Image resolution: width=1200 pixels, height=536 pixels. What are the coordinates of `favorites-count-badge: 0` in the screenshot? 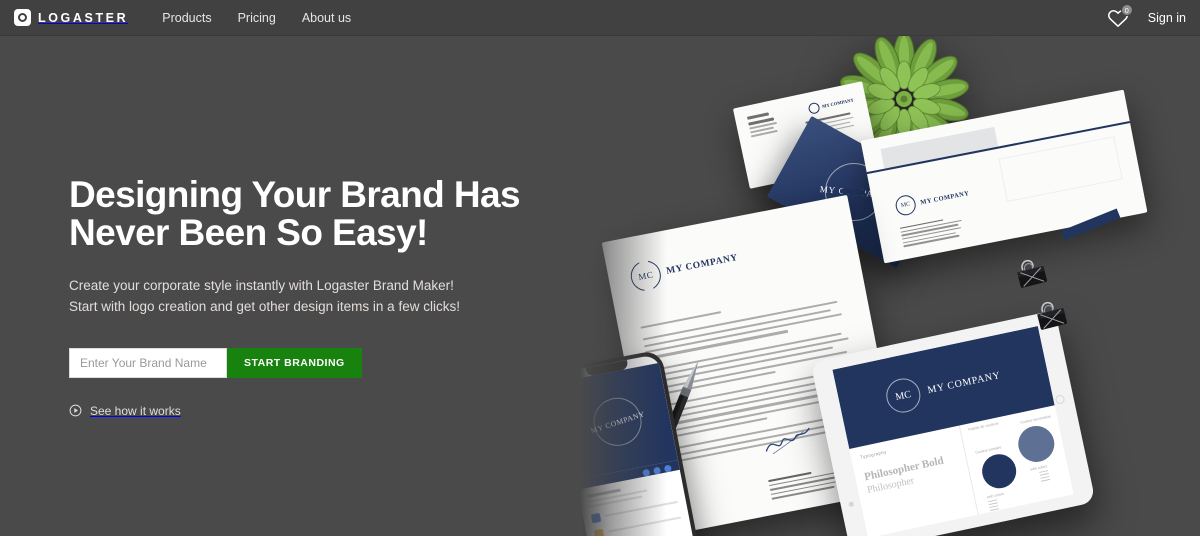 It's located at (1126, 9).